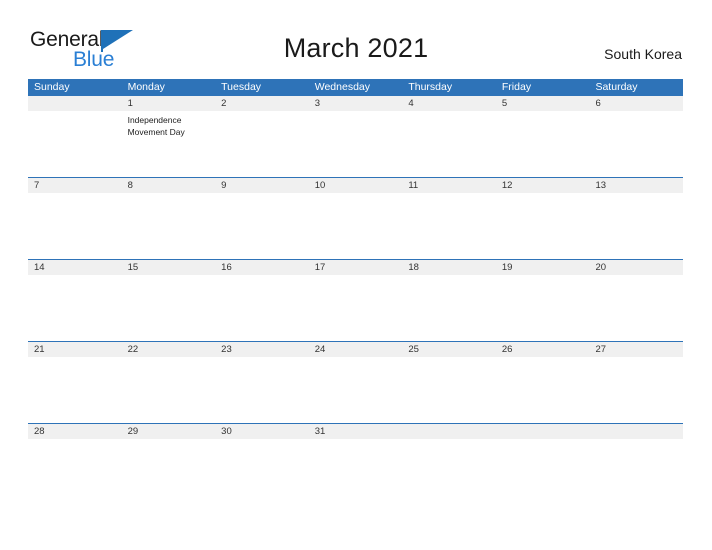  What do you see at coordinates (543, 267) in the screenshot?
I see `day-number: 19` at bounding box center [543, 267].